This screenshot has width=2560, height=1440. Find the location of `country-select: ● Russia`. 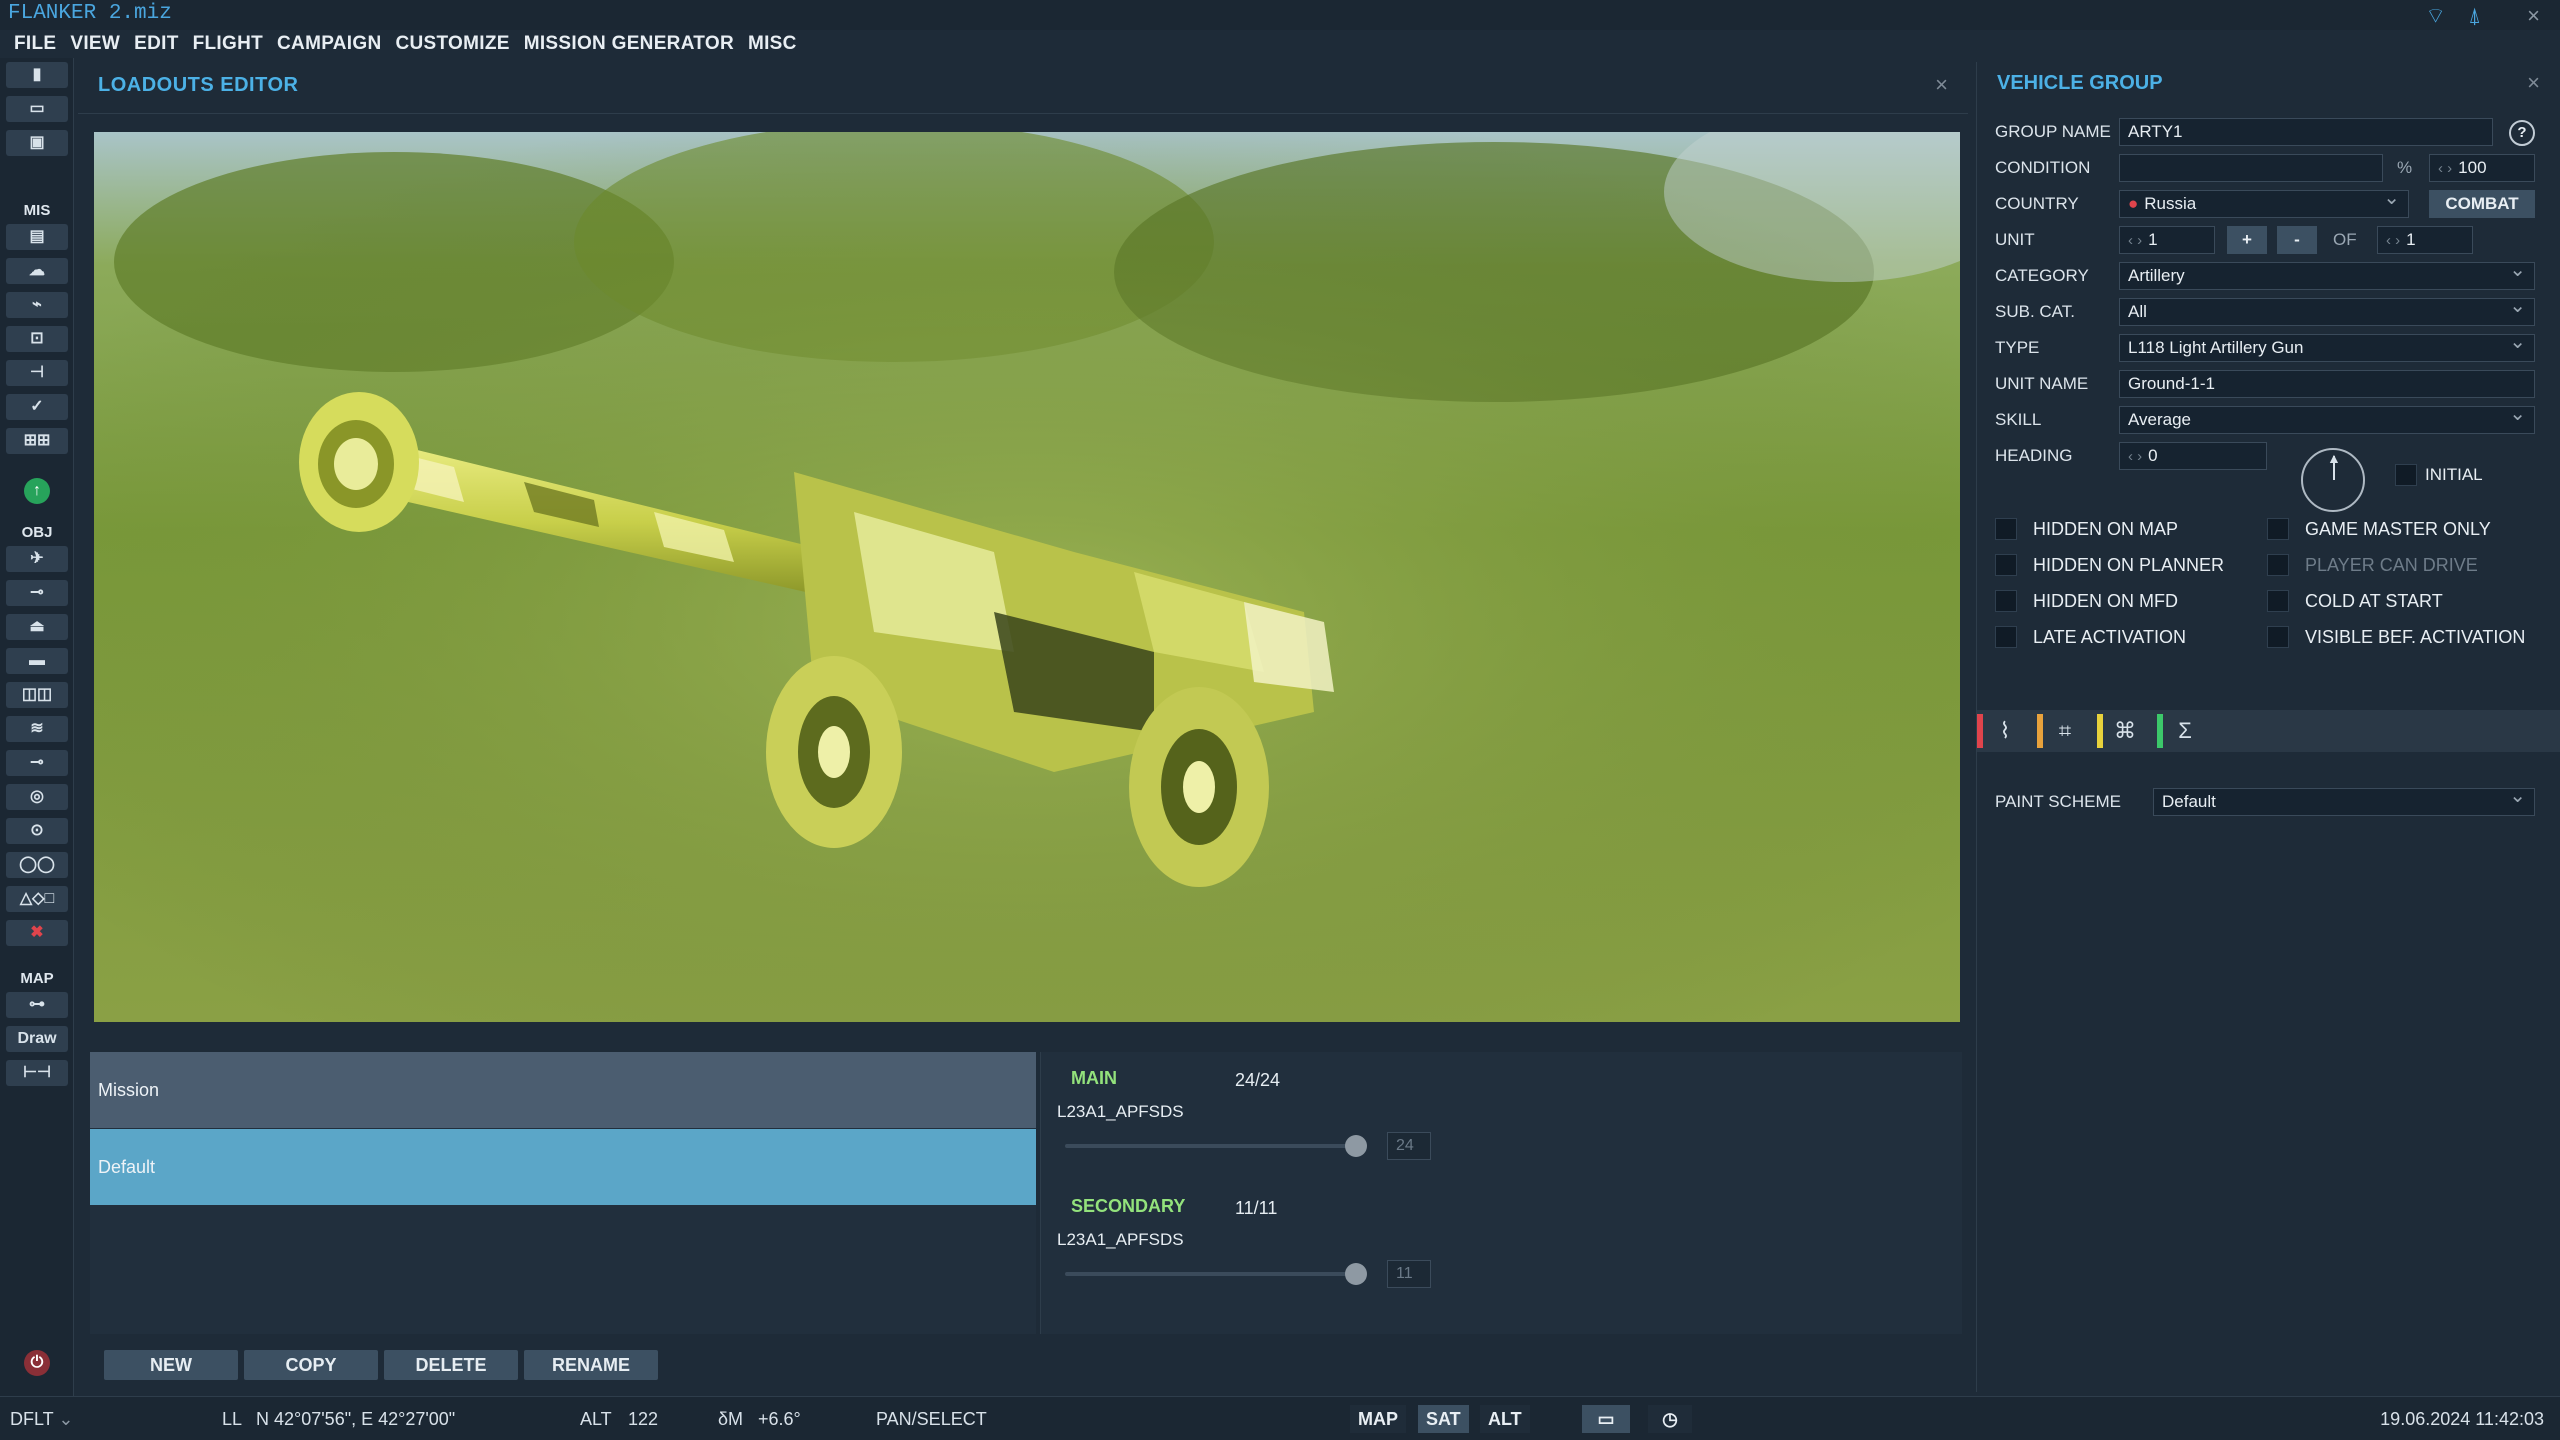

country-select: ● Russia is located at coordinates (2264, 204).